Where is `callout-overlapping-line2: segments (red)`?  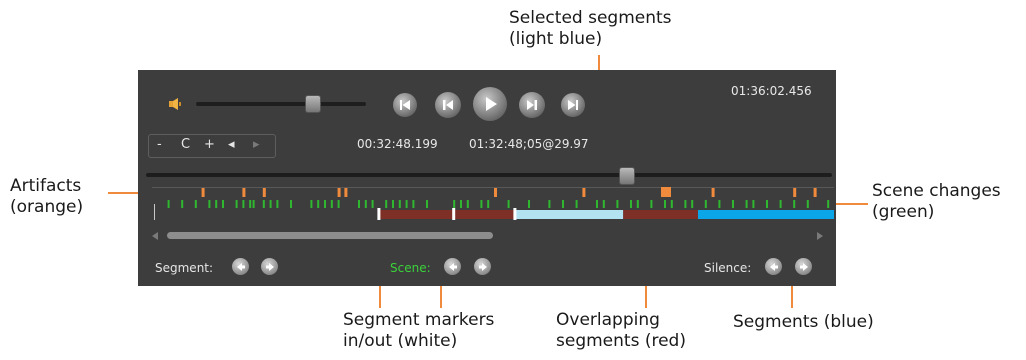
callout-overlapping-line2: segments (red) is located at coordinates (621, 341).